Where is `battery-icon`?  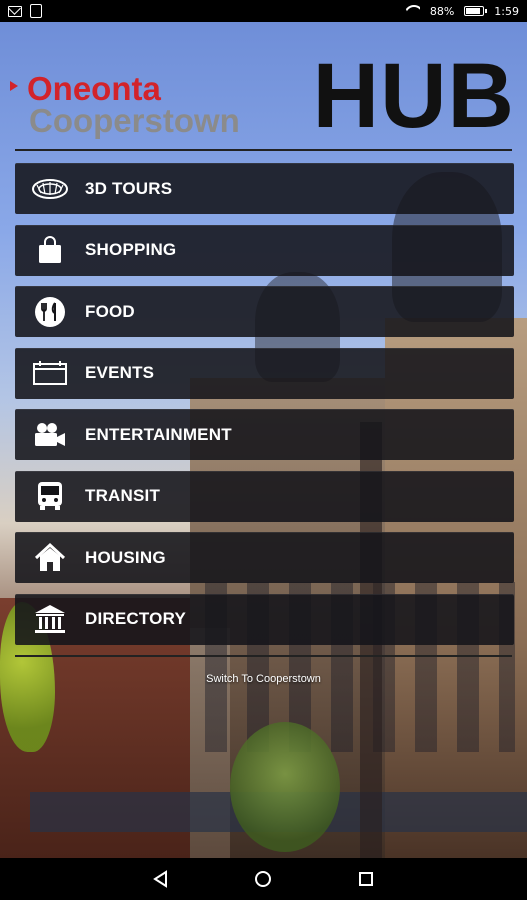 battery-icon is located at coordinates (476, 11).